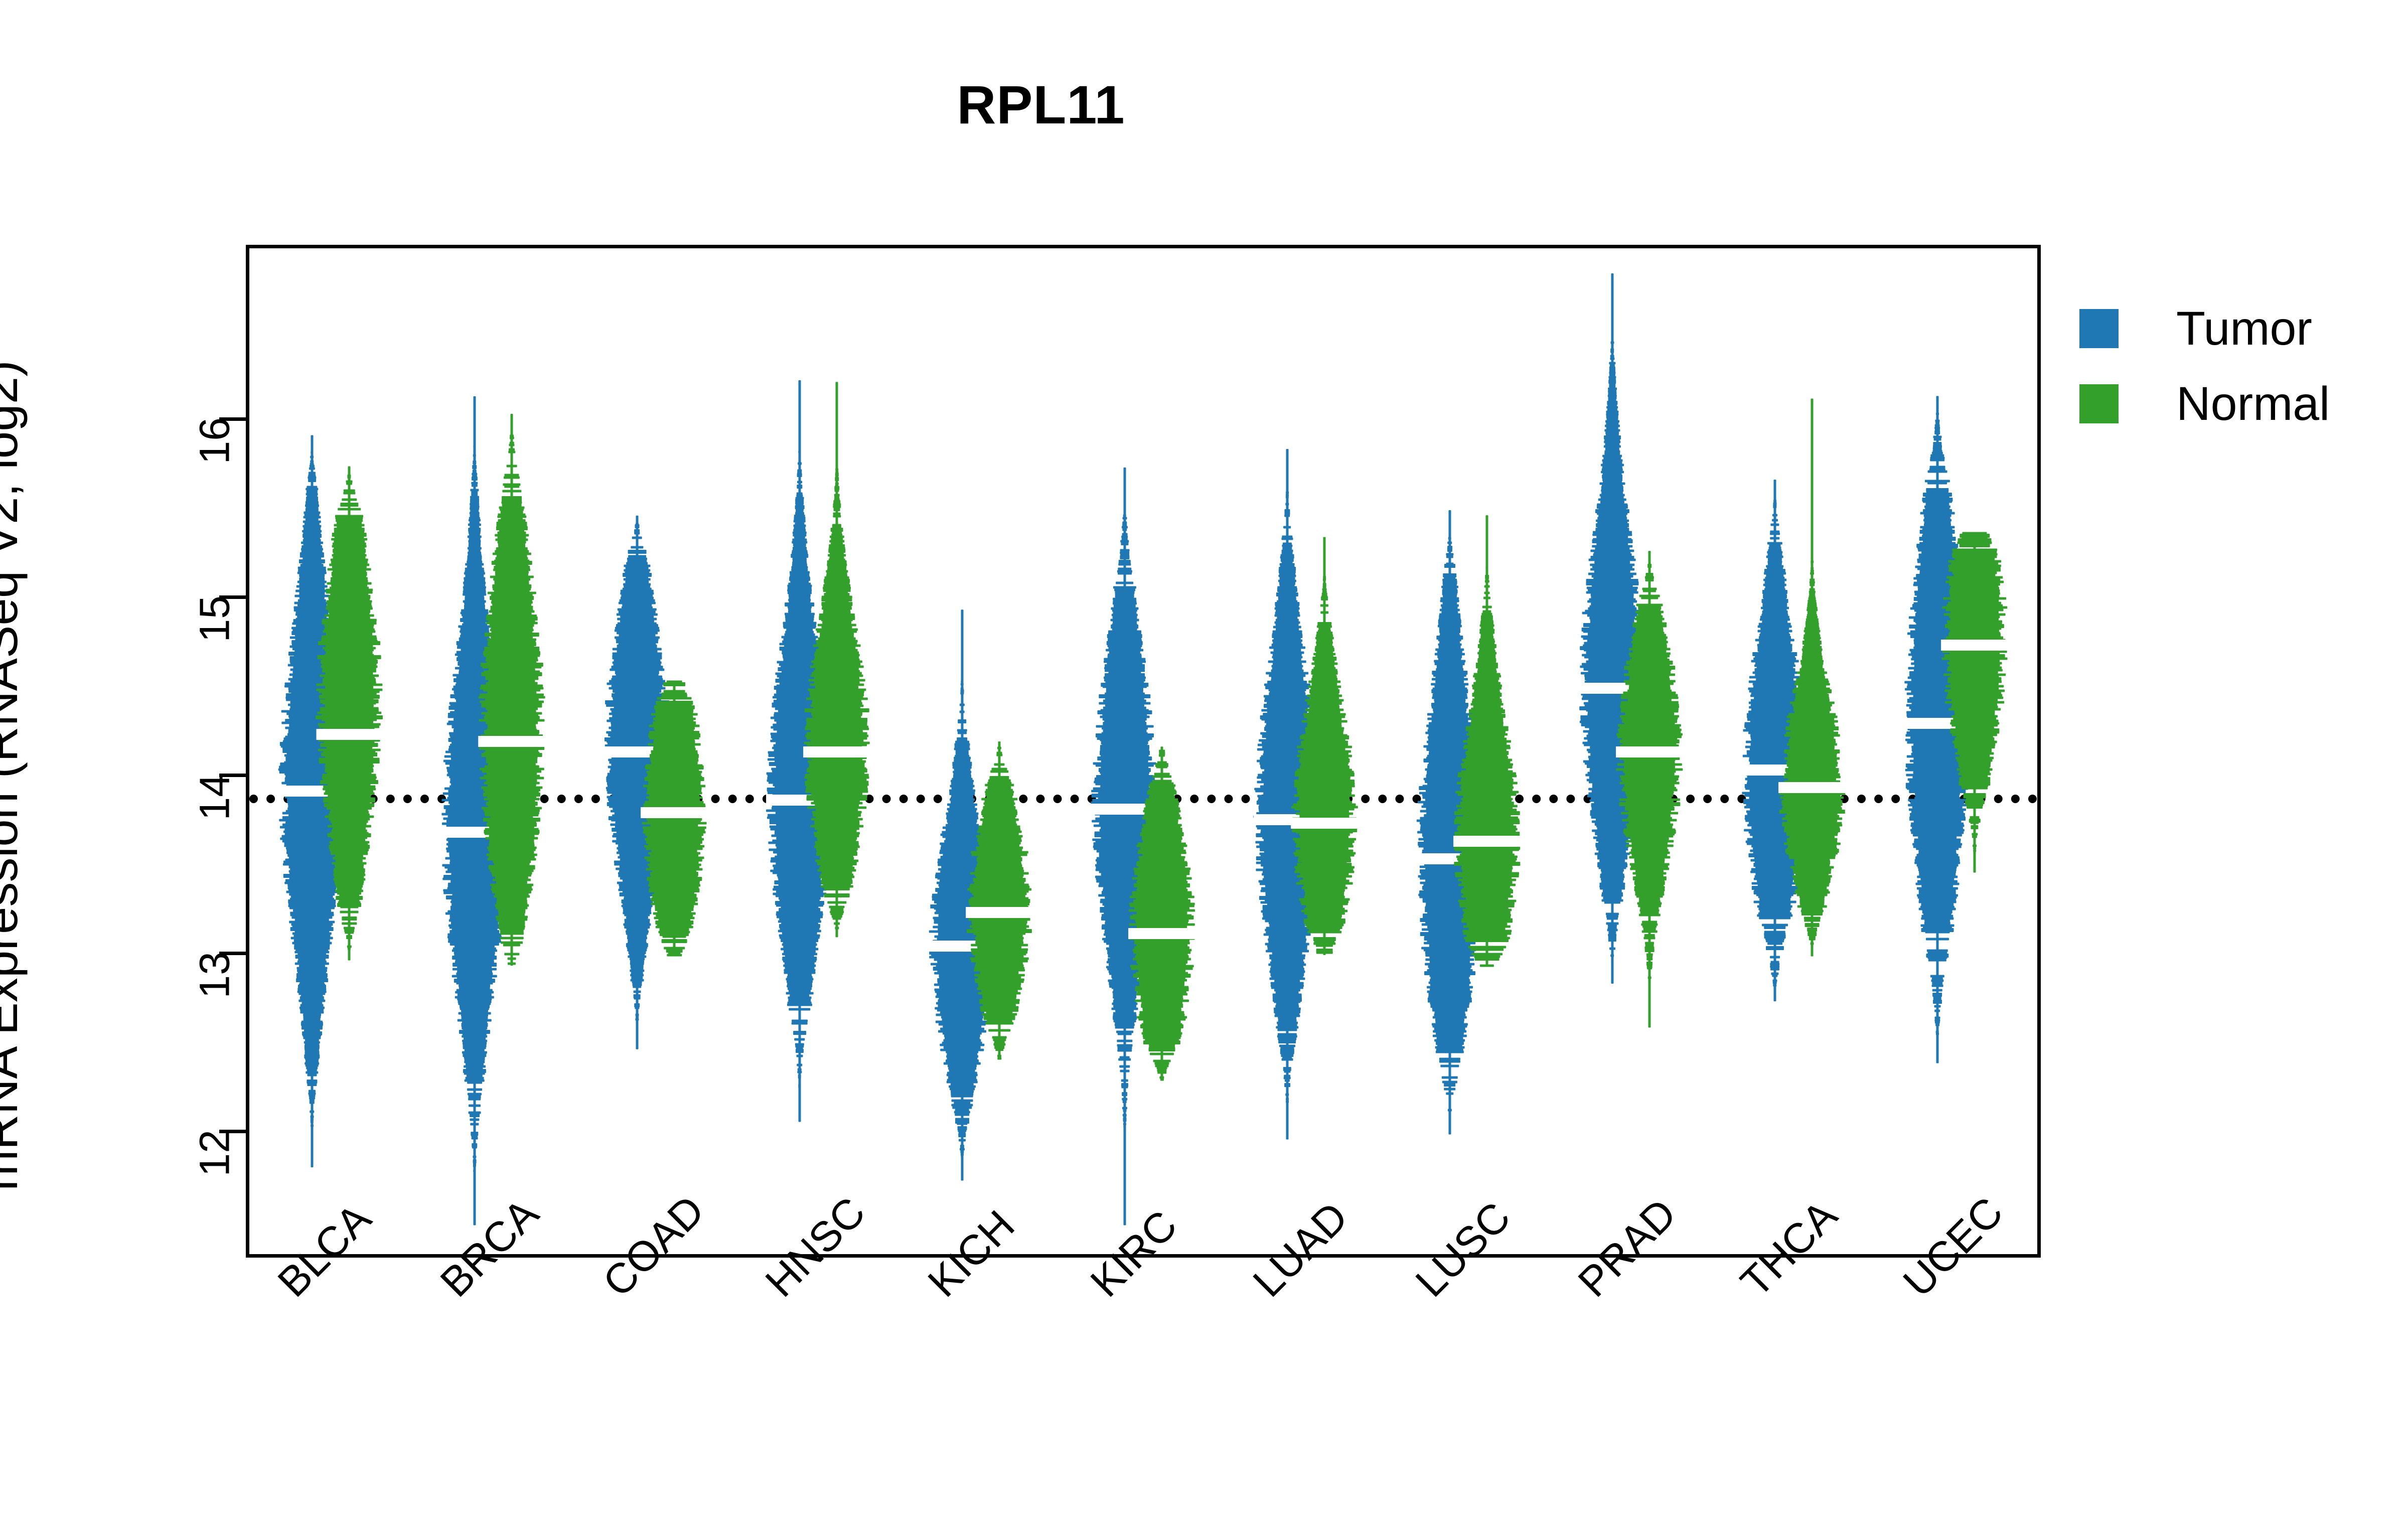 This screenshot has height=1528, width=2408. What do you see at coordinates (2204, 329) in the screenshot?
I see `legend-item-tumor: Tumor` at bounding box center [2204, 329].